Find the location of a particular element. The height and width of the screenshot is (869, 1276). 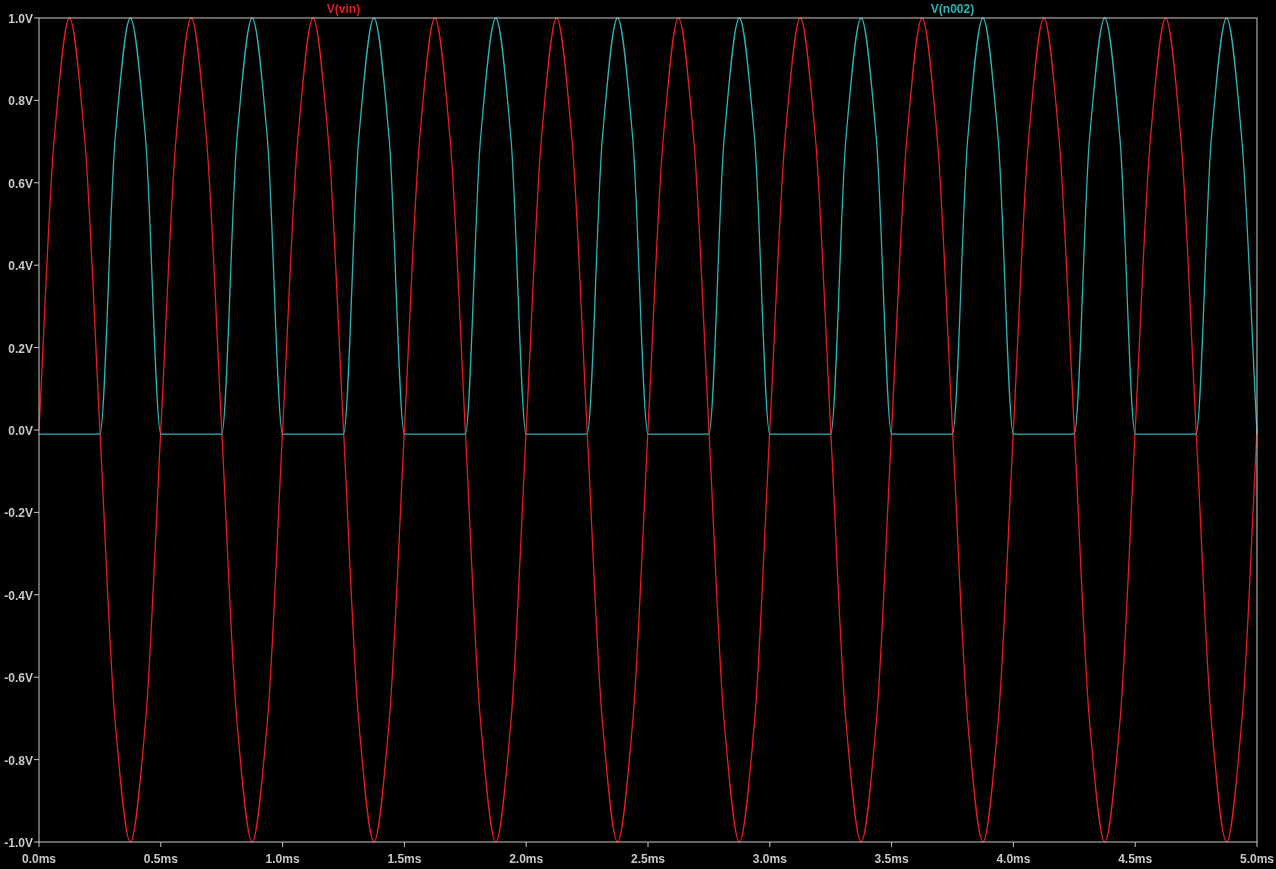

y-axis-tick-label: 0.2V is located at coordinates (20, 348).